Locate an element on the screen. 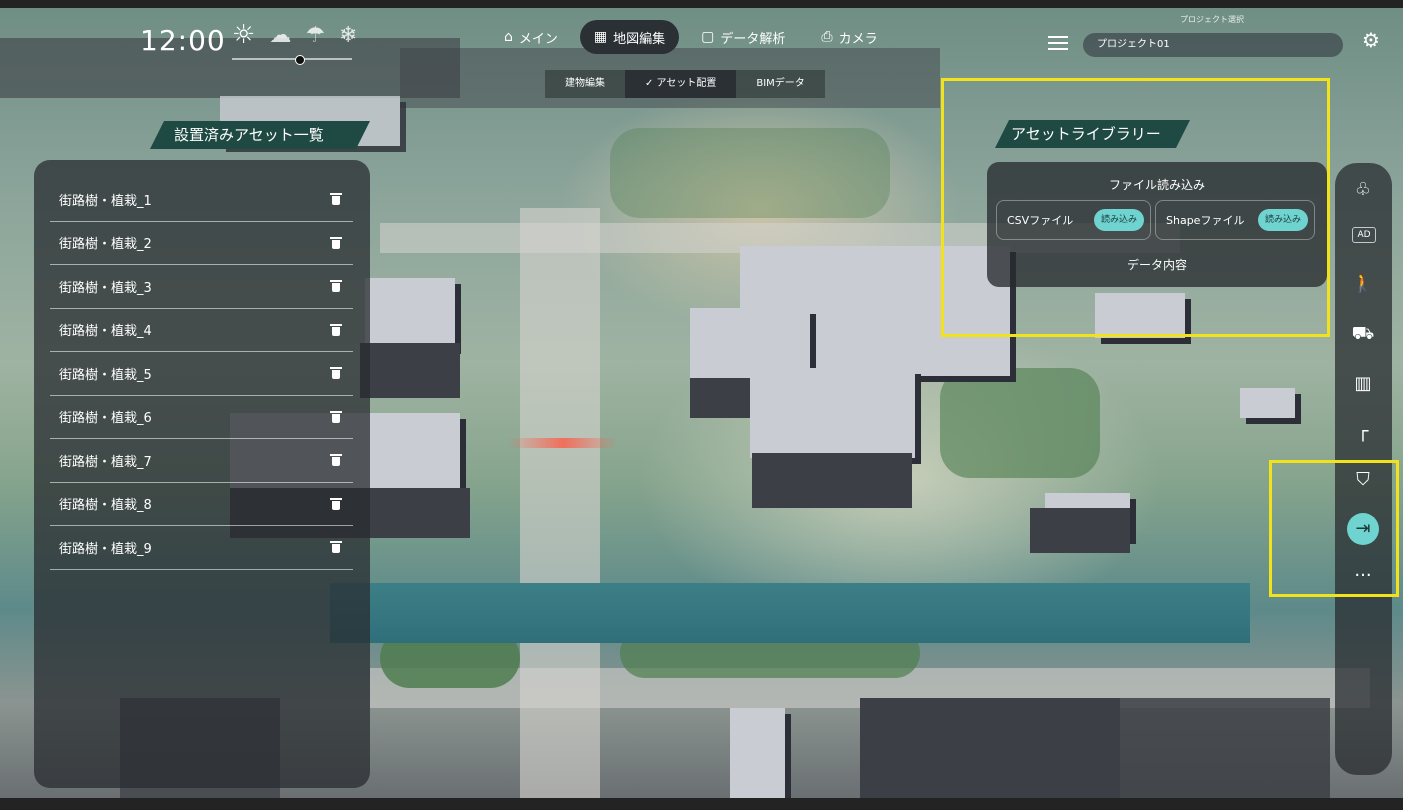 The height and width of the screenshot is (810, 1403). weather-selector: ☼ ☁ ☂ ❄ is located at coordinates (301, 35).